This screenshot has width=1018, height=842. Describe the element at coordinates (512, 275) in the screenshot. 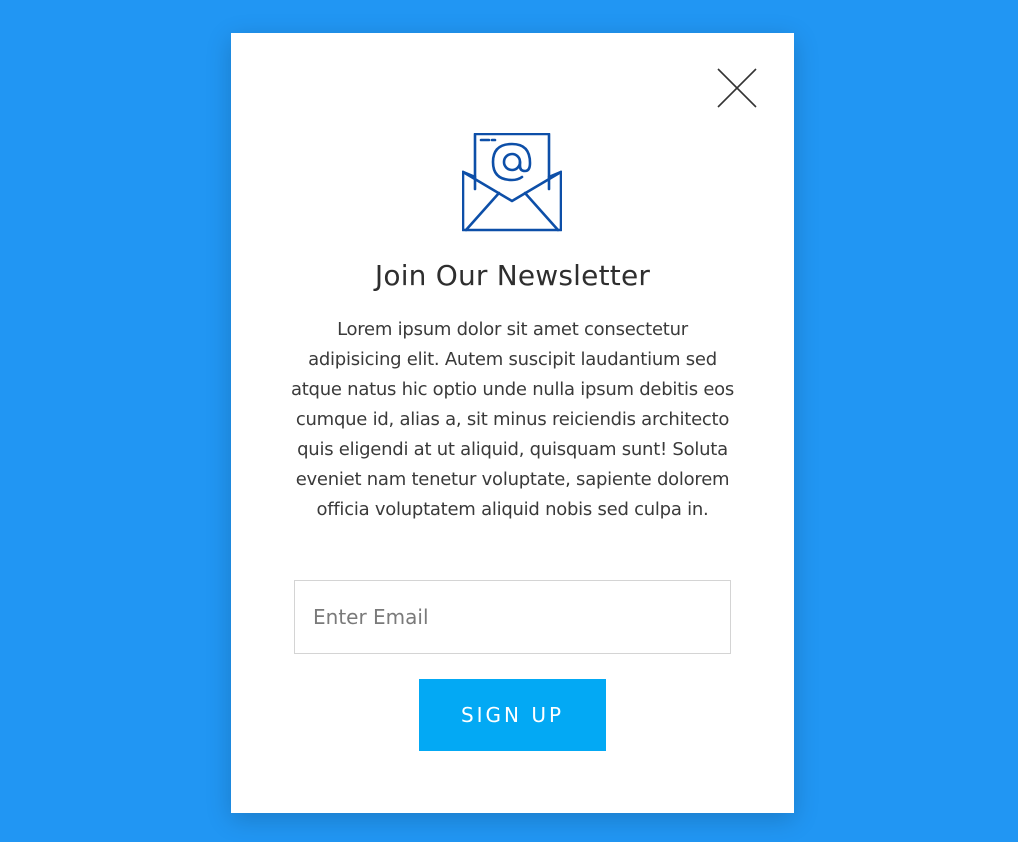

I see `modal-title: Join Our Newsletter` at that location.